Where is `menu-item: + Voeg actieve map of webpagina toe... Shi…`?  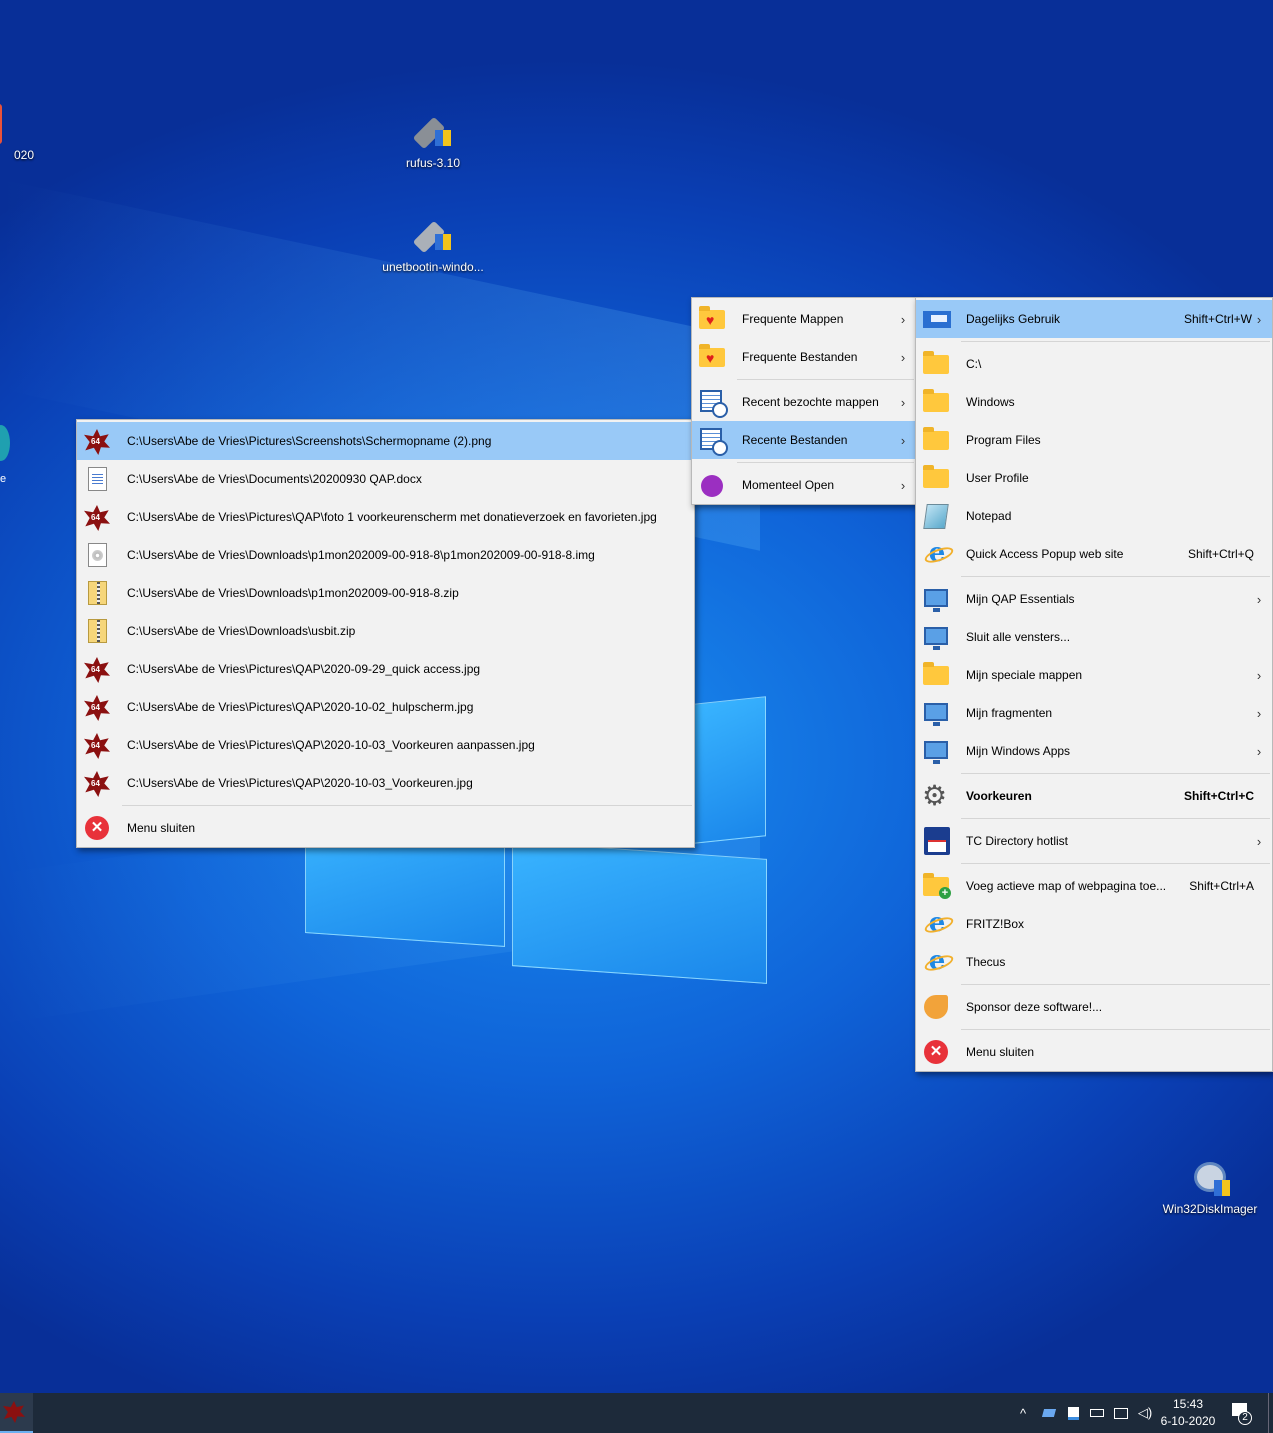 menu-item: + Voeg actieve map of webpagina toe... Shi… is located at coordinates (1094, 886).